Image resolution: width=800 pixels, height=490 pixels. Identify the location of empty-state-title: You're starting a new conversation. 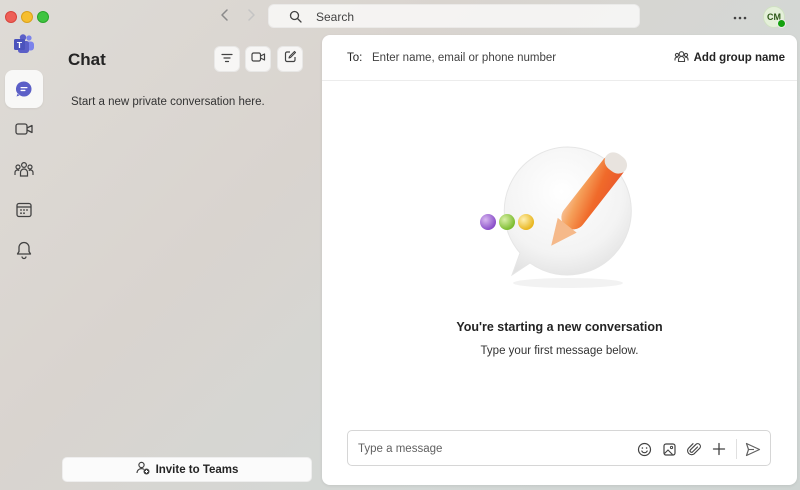
(559, 327).